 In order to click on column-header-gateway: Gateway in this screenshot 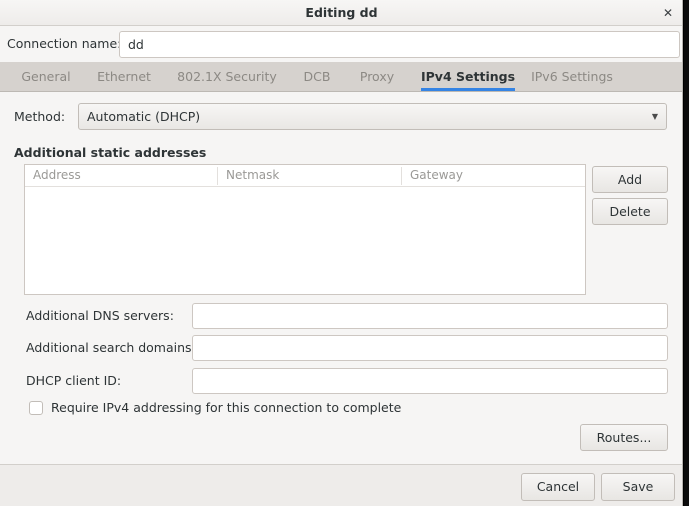, I will do `click(493, 175)`.